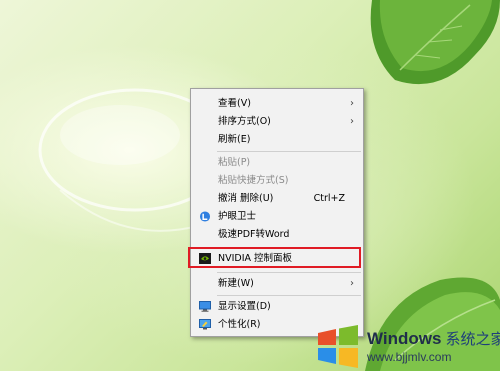 This screenshot has height=371, width=500. What do you see at coordinates (253, 180) in the screenshot?
I see `menu-item-paste-shortcut-label: 粘贴快捷方式(S)` at bounding box center [253, 180].